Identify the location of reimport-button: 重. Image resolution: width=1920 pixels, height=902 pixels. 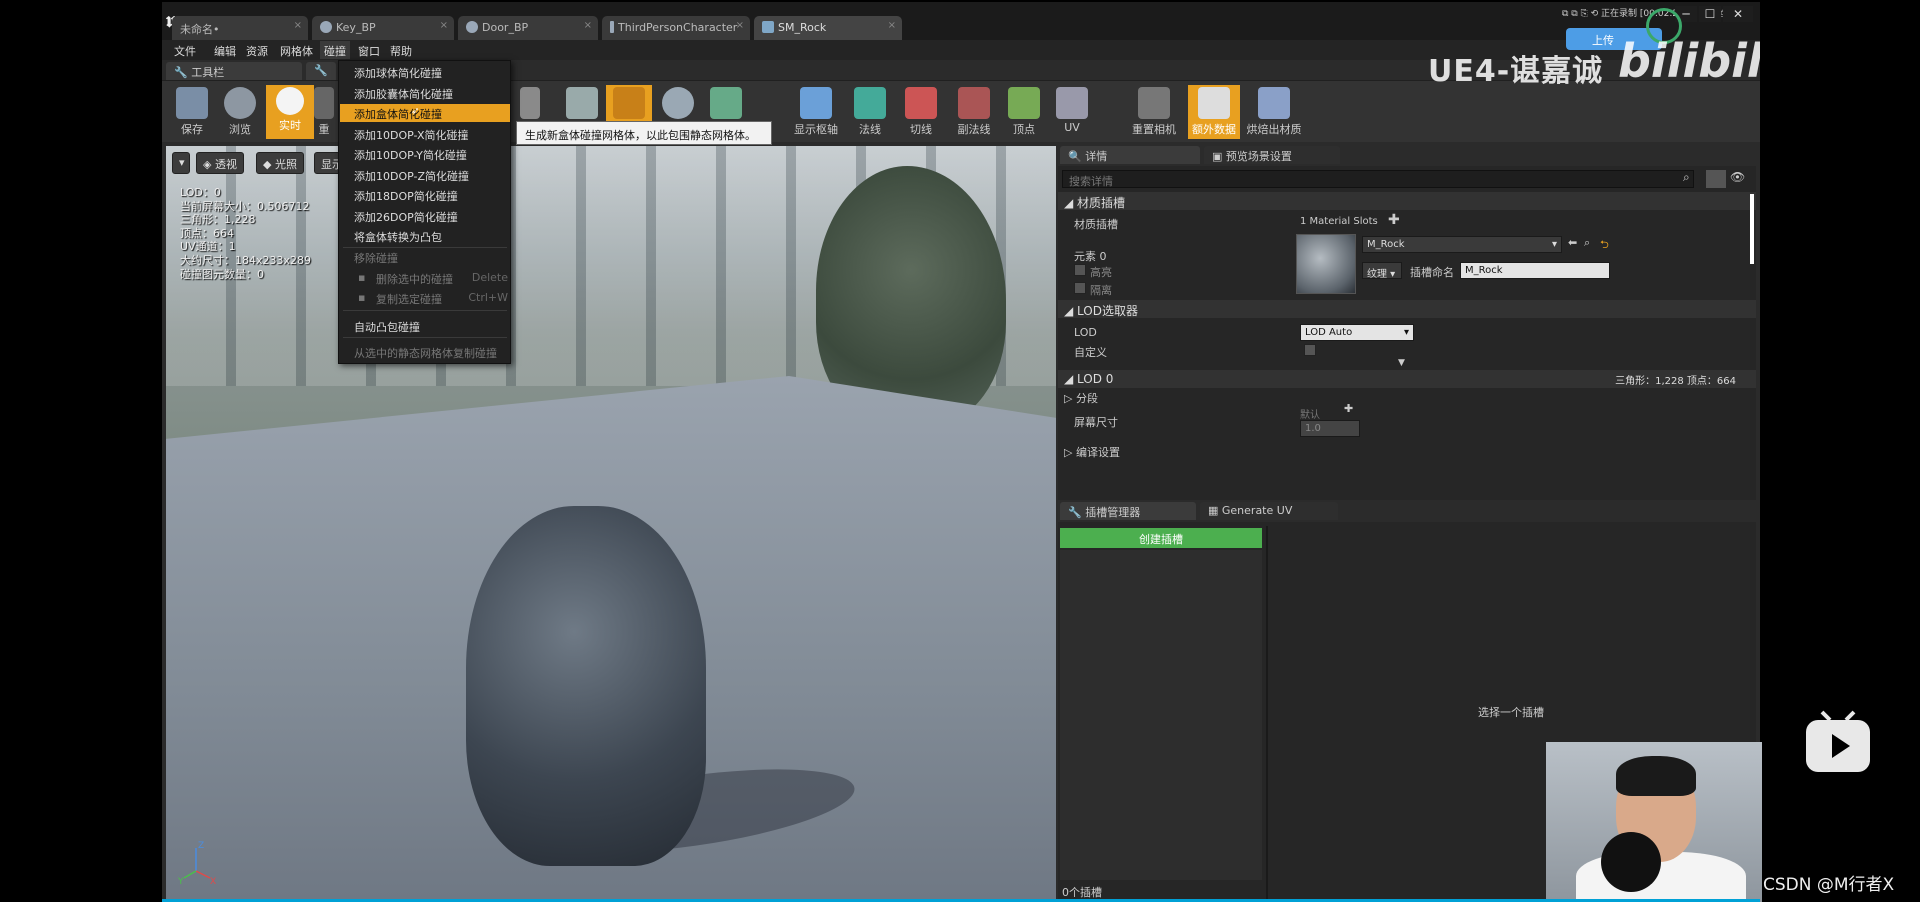
(324, 112).